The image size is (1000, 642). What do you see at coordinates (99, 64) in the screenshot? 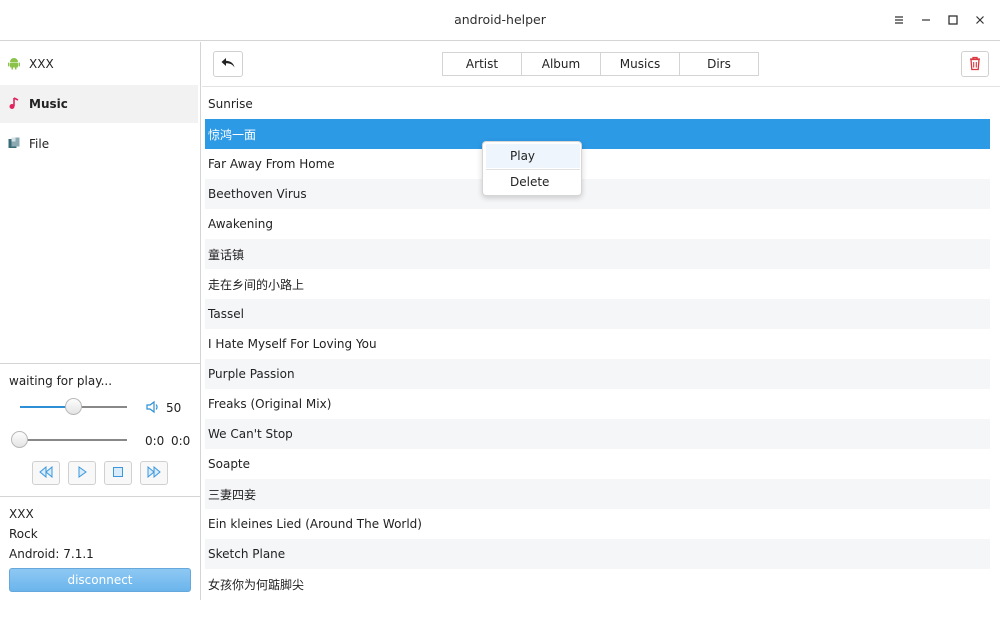
I see `sidebar-item-device: XXX` at bounding box center [99, 64].